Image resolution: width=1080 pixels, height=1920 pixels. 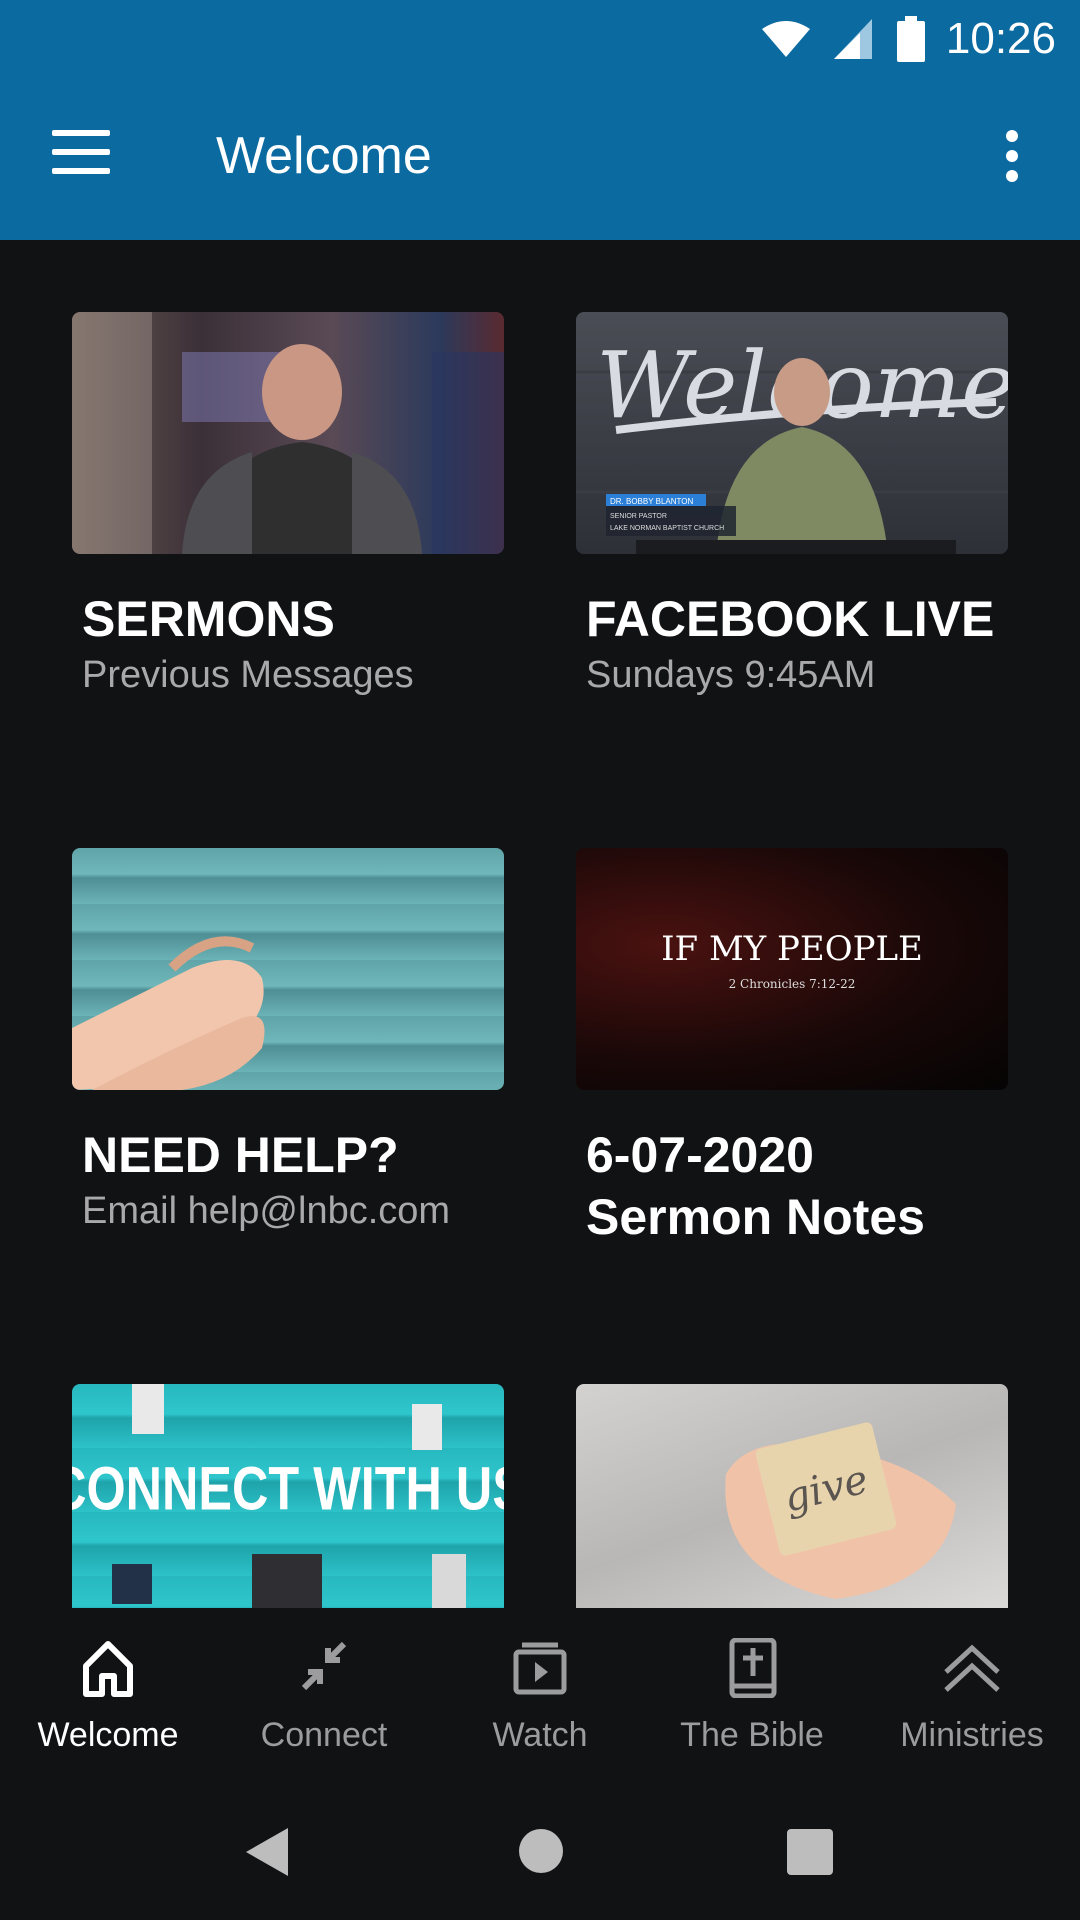 I want to click on home-button-icon, so click(x=541, y=1851).